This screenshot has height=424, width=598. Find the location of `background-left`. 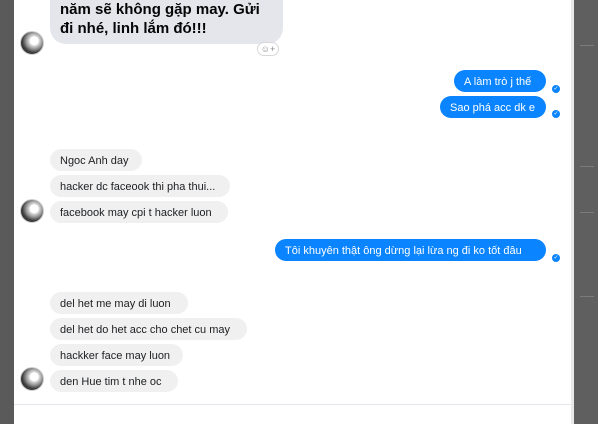

background-left is located at coordinates (7, 212).